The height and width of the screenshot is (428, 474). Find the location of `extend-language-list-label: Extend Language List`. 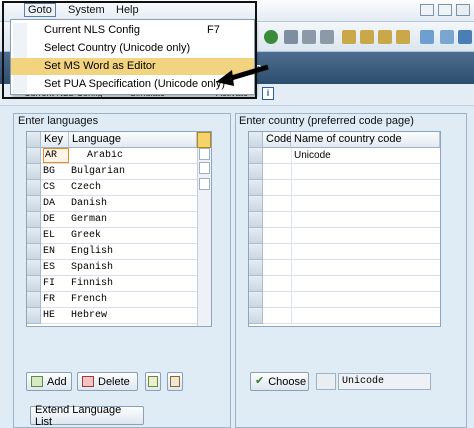

extend-language-list-label: Extend Language List is located at coordinates (78, 415).